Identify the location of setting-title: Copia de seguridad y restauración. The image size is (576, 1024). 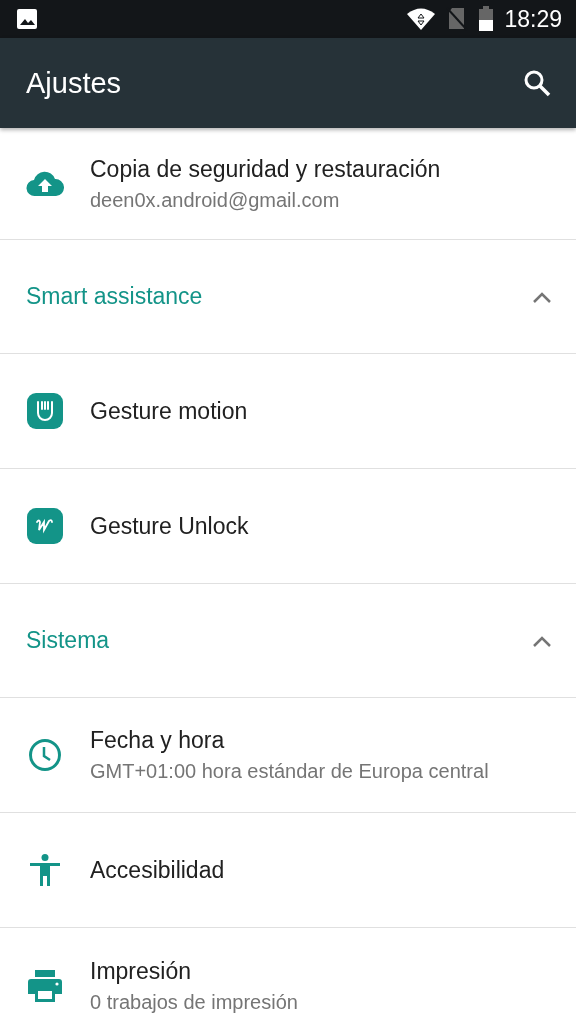
(265, 169).